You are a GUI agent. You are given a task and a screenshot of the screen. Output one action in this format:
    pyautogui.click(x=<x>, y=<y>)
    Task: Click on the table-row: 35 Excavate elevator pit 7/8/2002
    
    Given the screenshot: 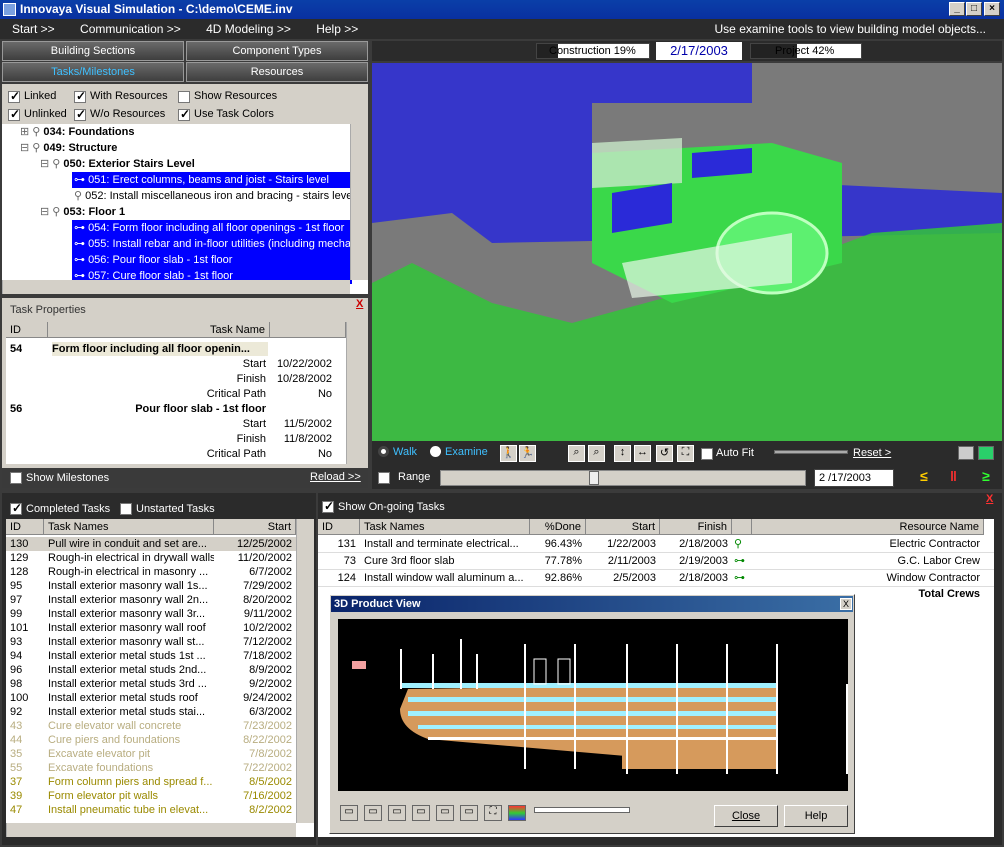 What is the action you would take?
    pyautogui.click(x=151, y=754)
    